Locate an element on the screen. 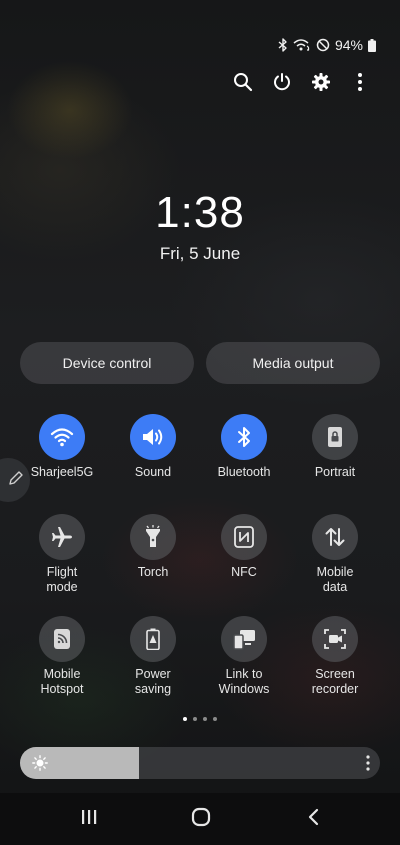 The height and width of the screenshot is (845, 400). mobile-data-icon is located at coordinates (335, 537).